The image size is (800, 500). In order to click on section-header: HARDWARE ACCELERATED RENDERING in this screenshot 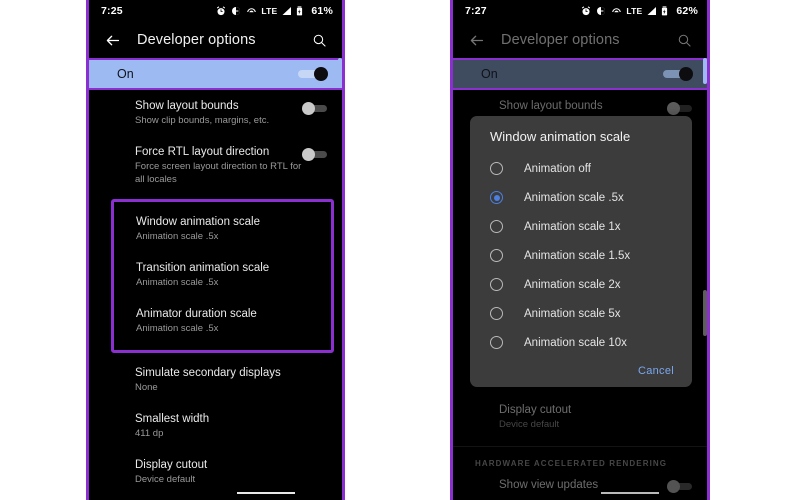, I will do `click(571, 463)`.